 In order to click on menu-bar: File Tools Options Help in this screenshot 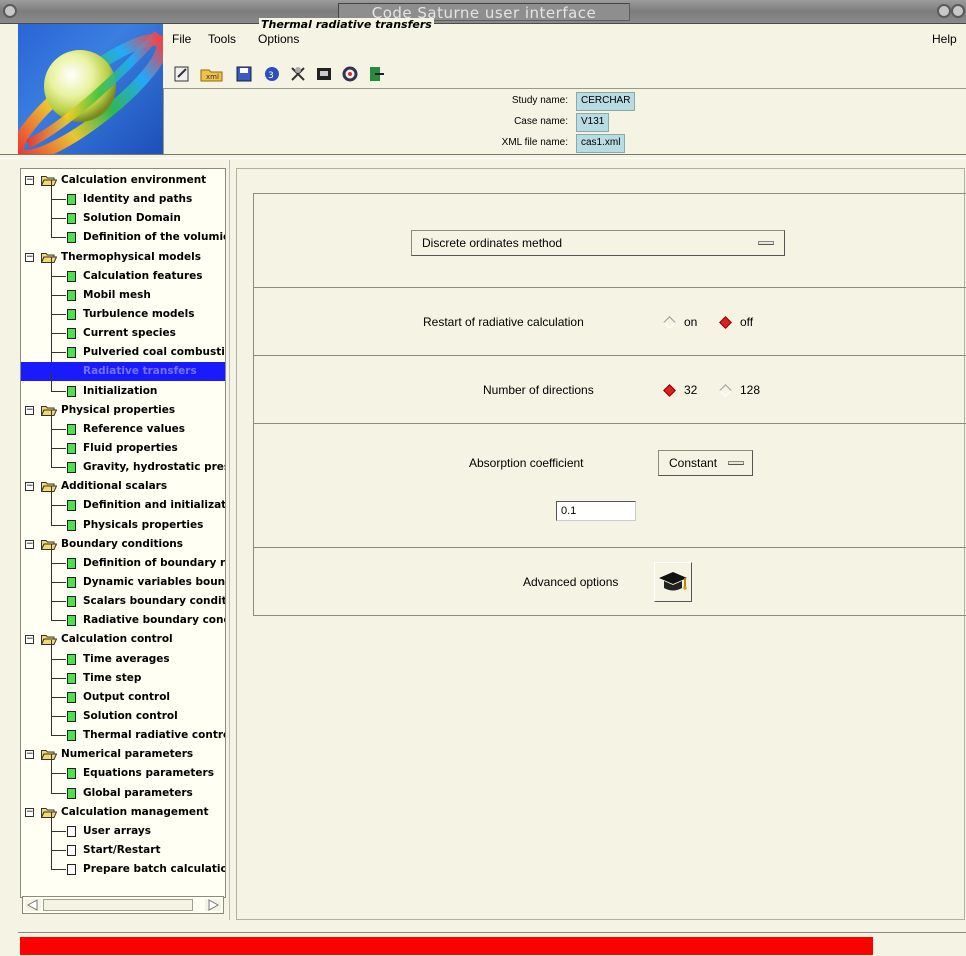, I will do `click(569, 42)`.